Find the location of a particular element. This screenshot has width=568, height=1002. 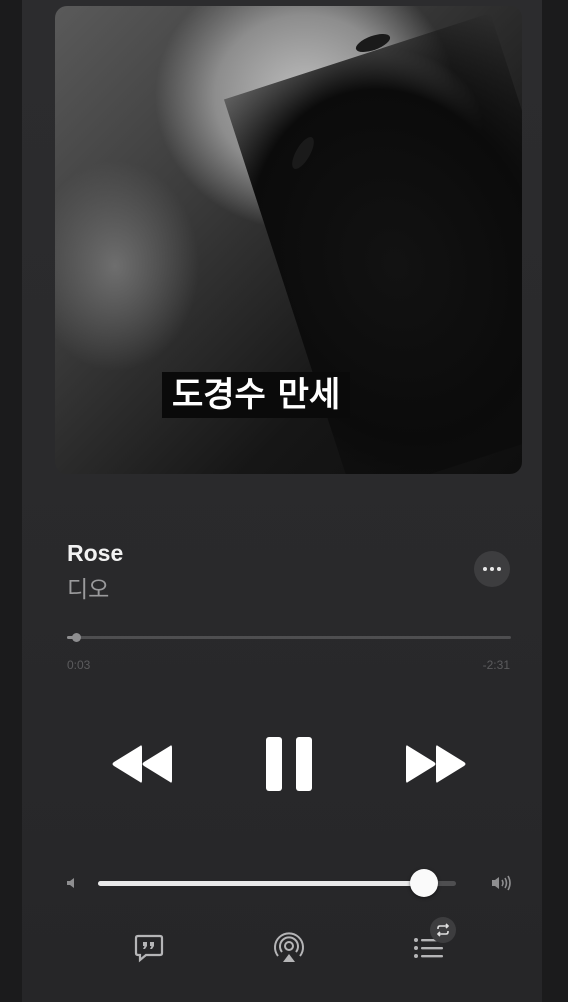

playback-scrubber-knob is located at coordinates (76, 637).